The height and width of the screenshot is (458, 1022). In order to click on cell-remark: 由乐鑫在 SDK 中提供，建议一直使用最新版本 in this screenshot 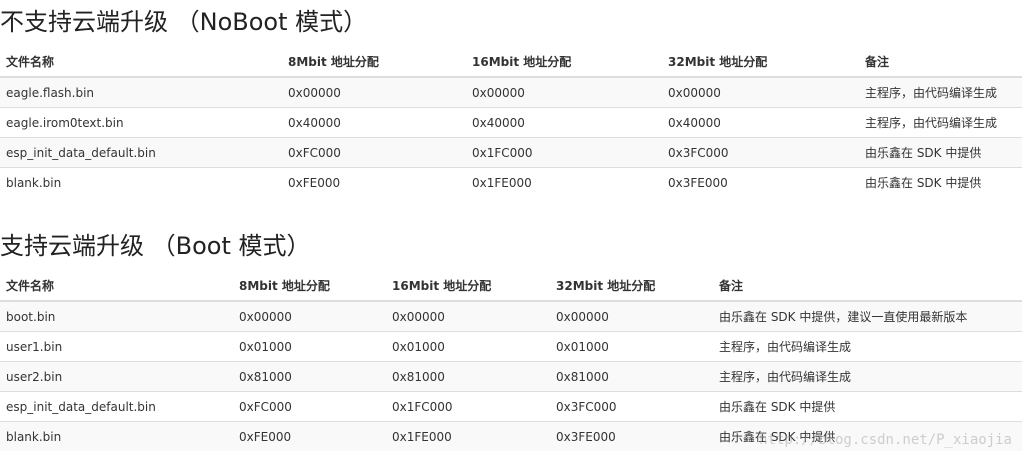, I will do `click(867, 316)`.